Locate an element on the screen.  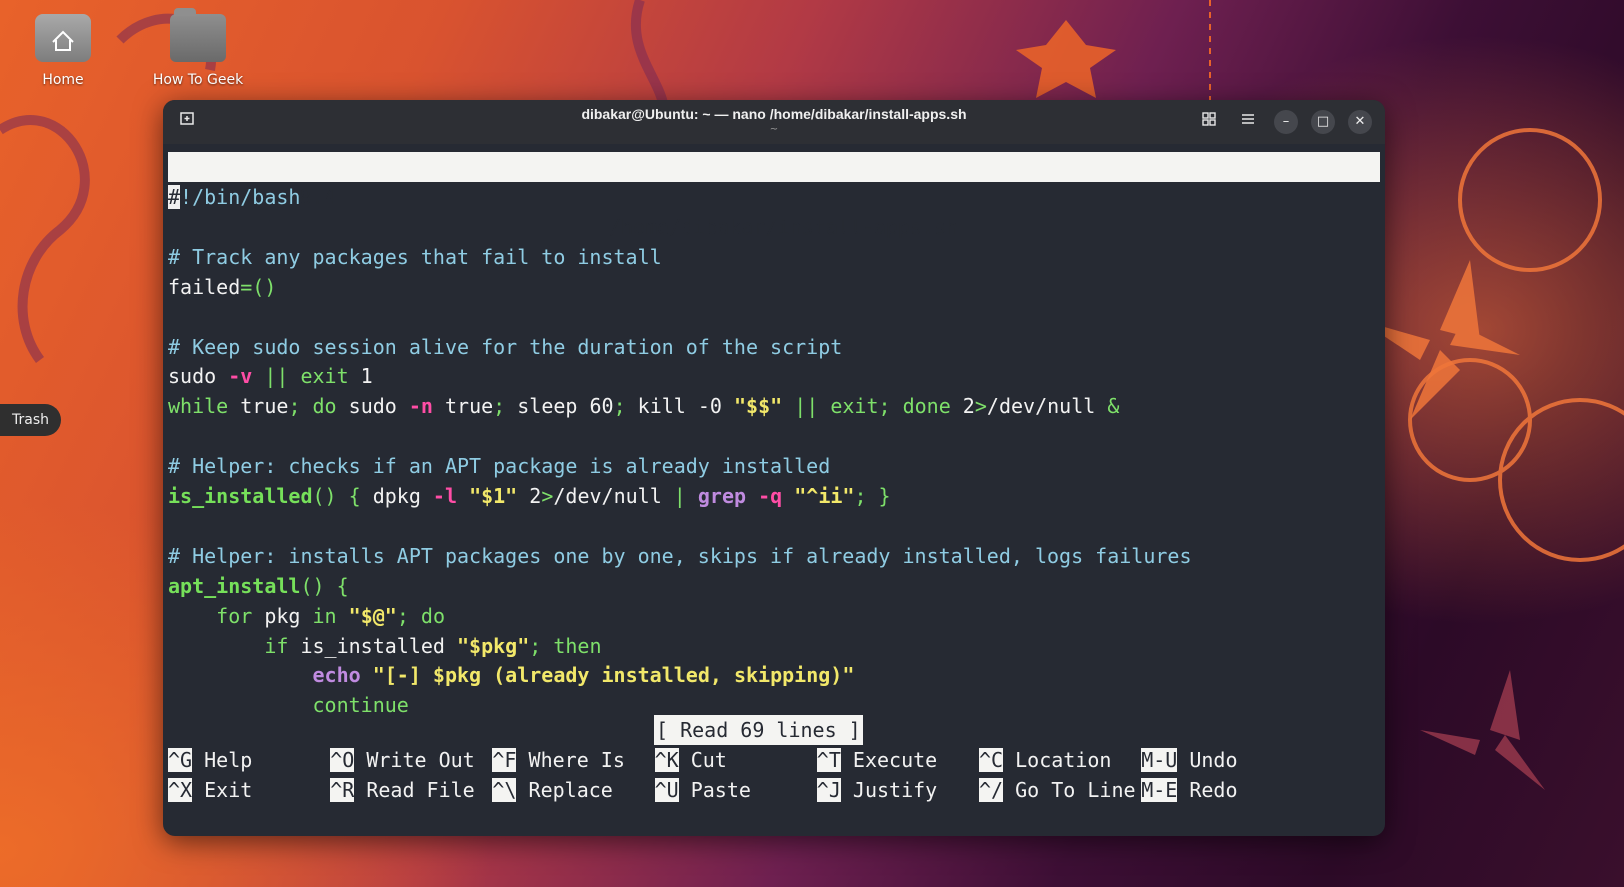
code-token: if is located at coordinates (276, 645).